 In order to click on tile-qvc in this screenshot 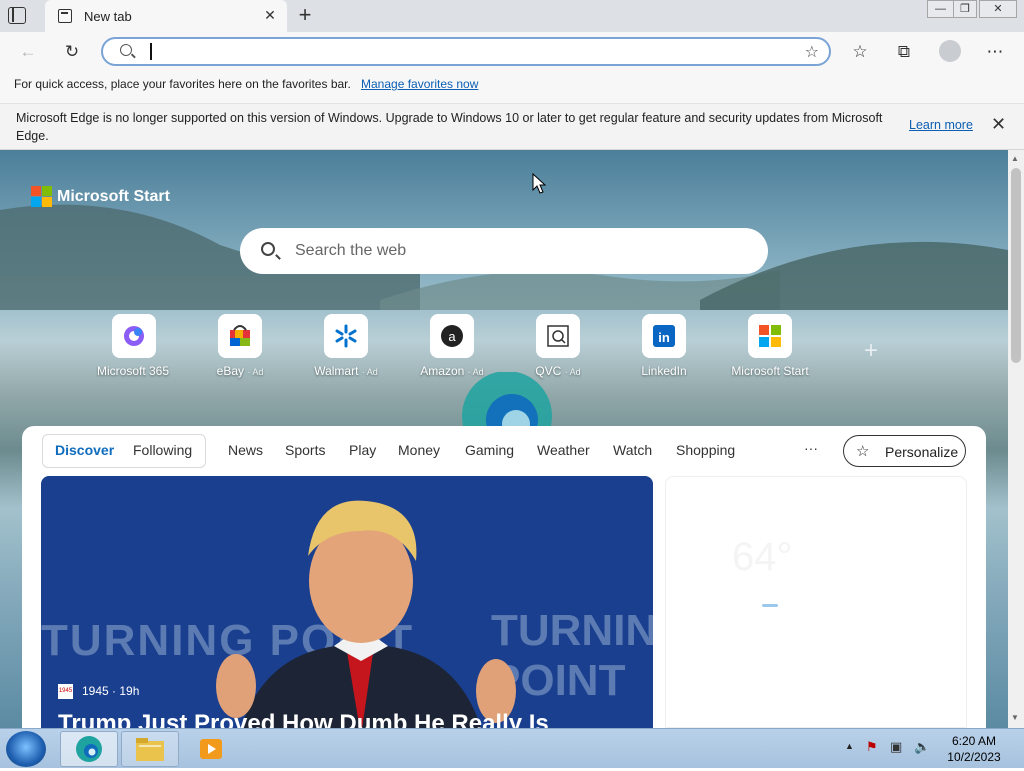, I will do `click(558, 336)`.